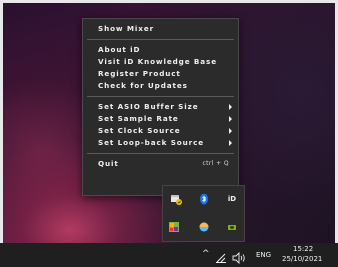  I want to click on chevron-up-icon: ^, so click(206, 254).